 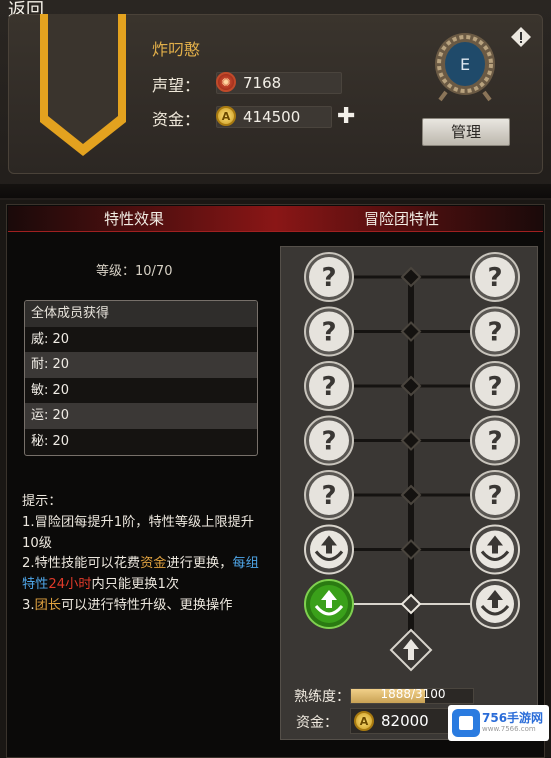 What do you see at coordinates (50, 441) in the screenshot?
I see `bonus-row: 秘: 20` at bounding box center [50, 441].